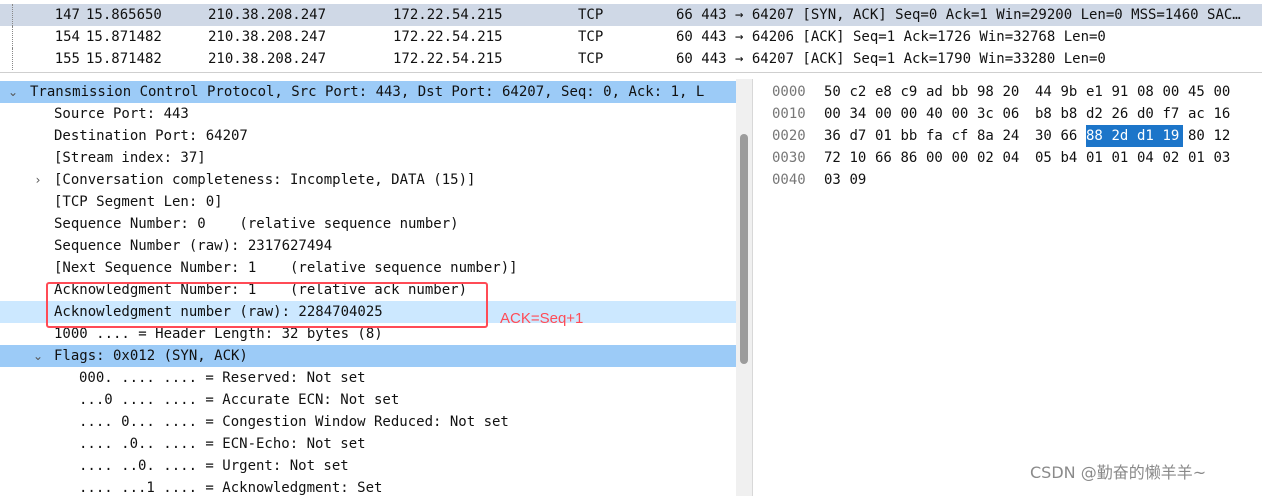  Describe the element at coordinates (744, 249) in the screenshot. I see `details-scroll-thumb` at that location.